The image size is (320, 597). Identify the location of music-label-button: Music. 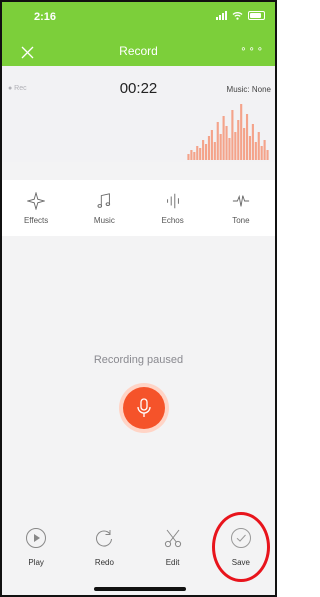
(104, 220).